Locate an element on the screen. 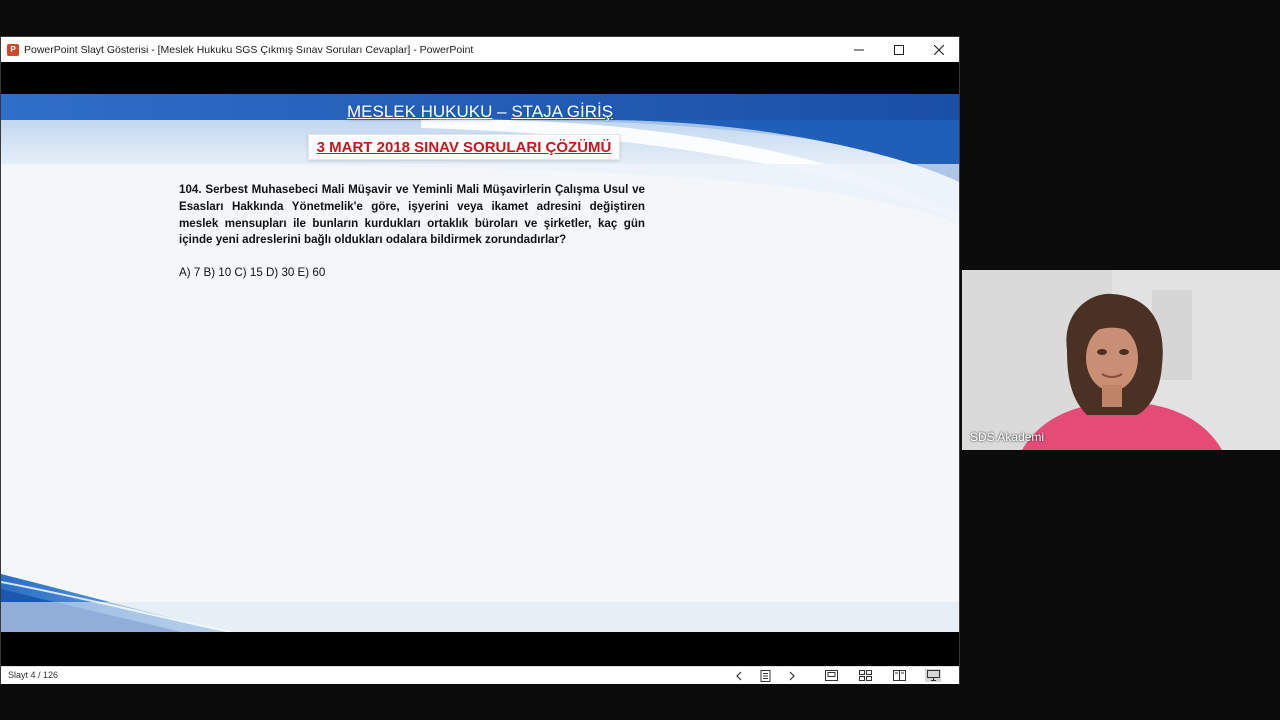 The image size is (1280, 720). maximize-button is located at coordinates (899, 49).